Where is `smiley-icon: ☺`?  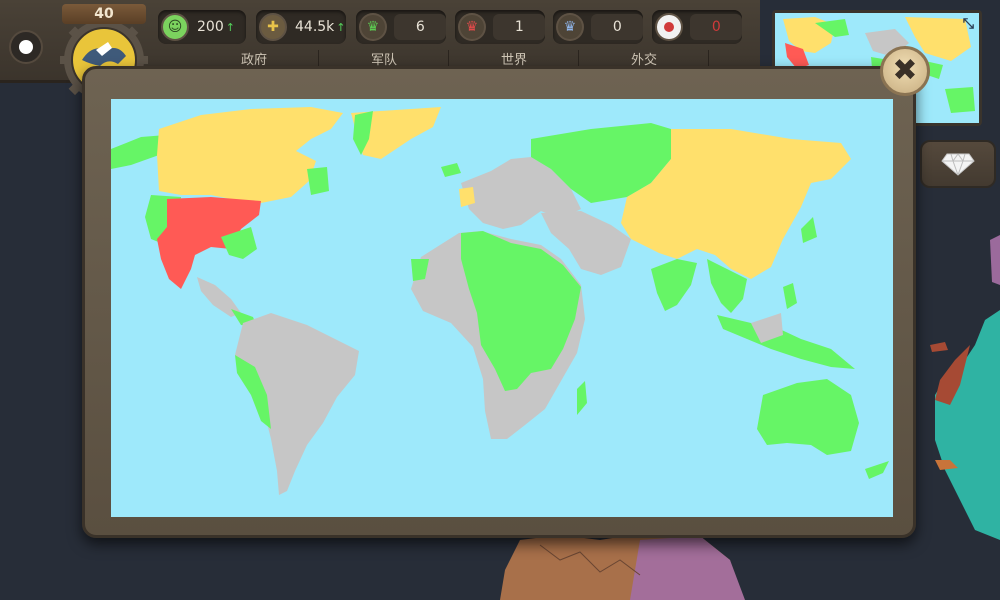
smiley-icon: ☺ is located at coordinates (175, 27).